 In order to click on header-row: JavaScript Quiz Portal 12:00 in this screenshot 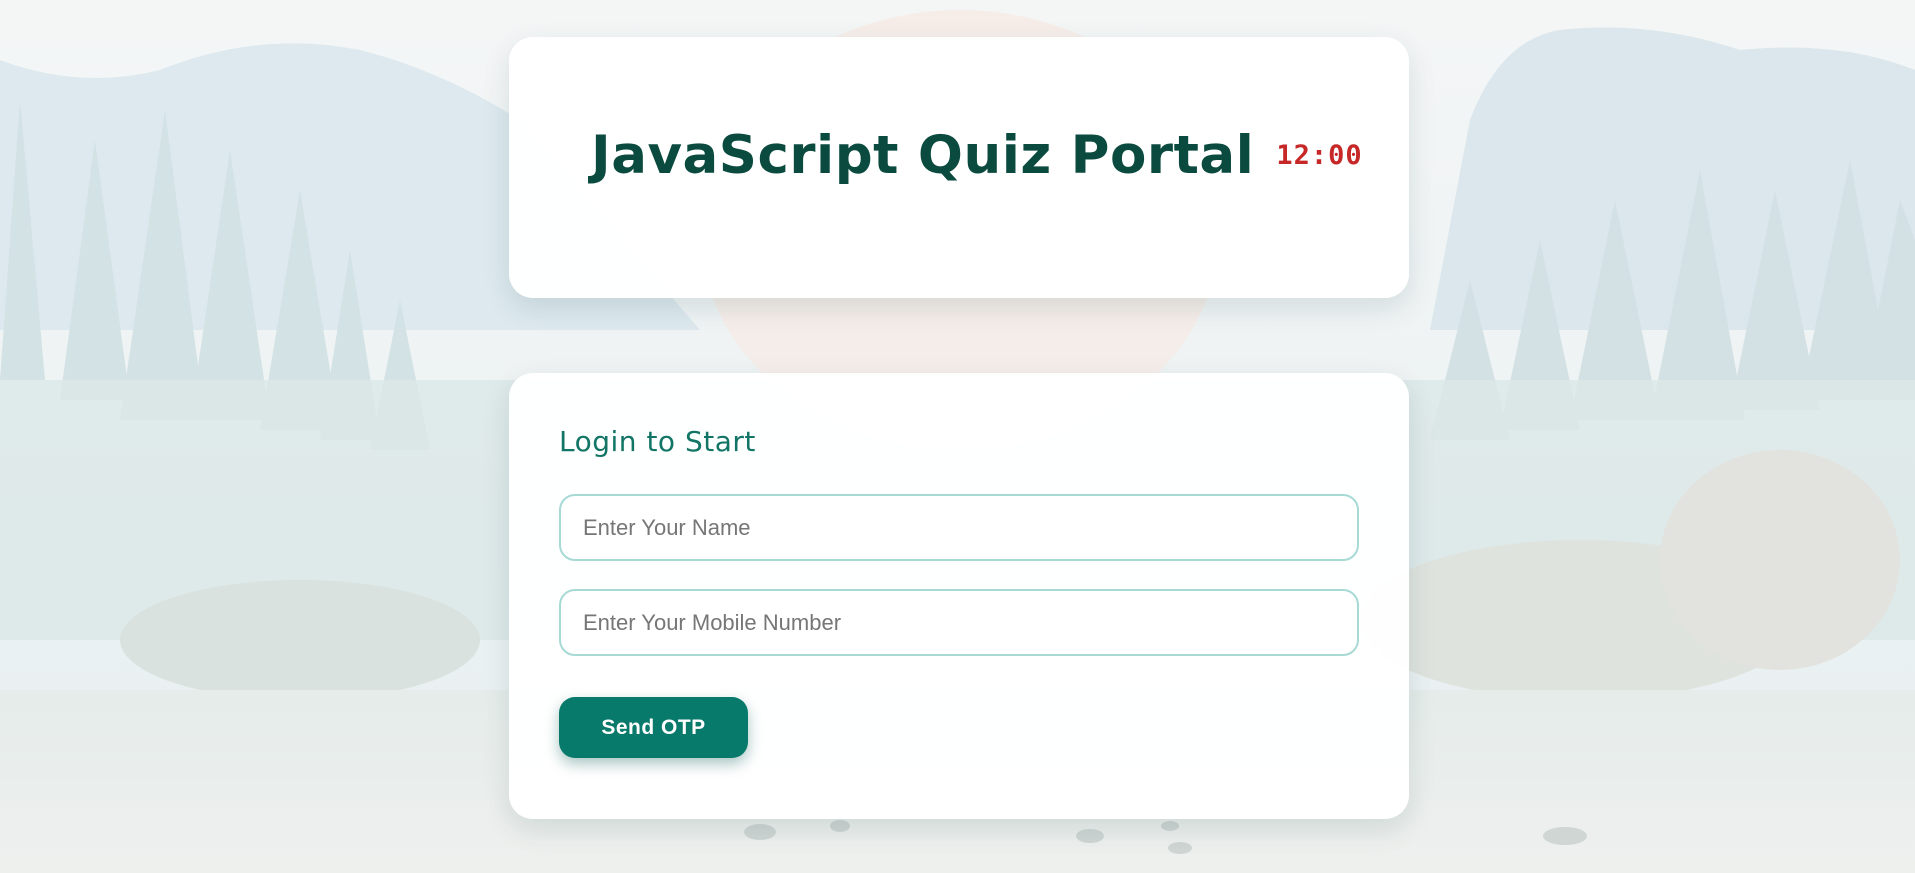, I will do `click(977, 155)`.